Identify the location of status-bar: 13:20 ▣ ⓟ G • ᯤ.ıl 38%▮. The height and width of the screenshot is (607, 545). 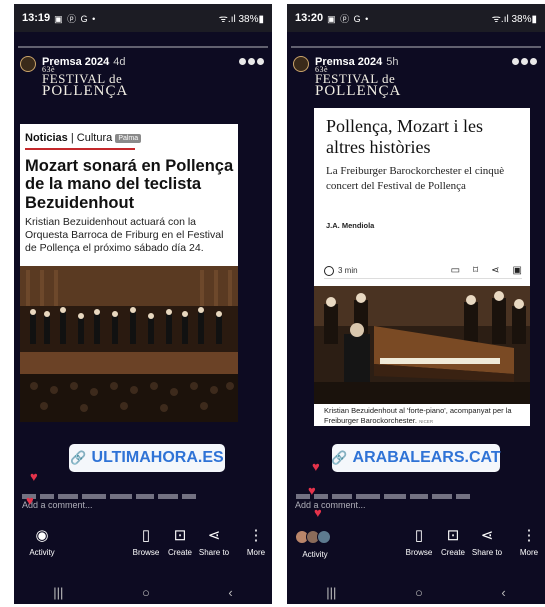
(416, 18).